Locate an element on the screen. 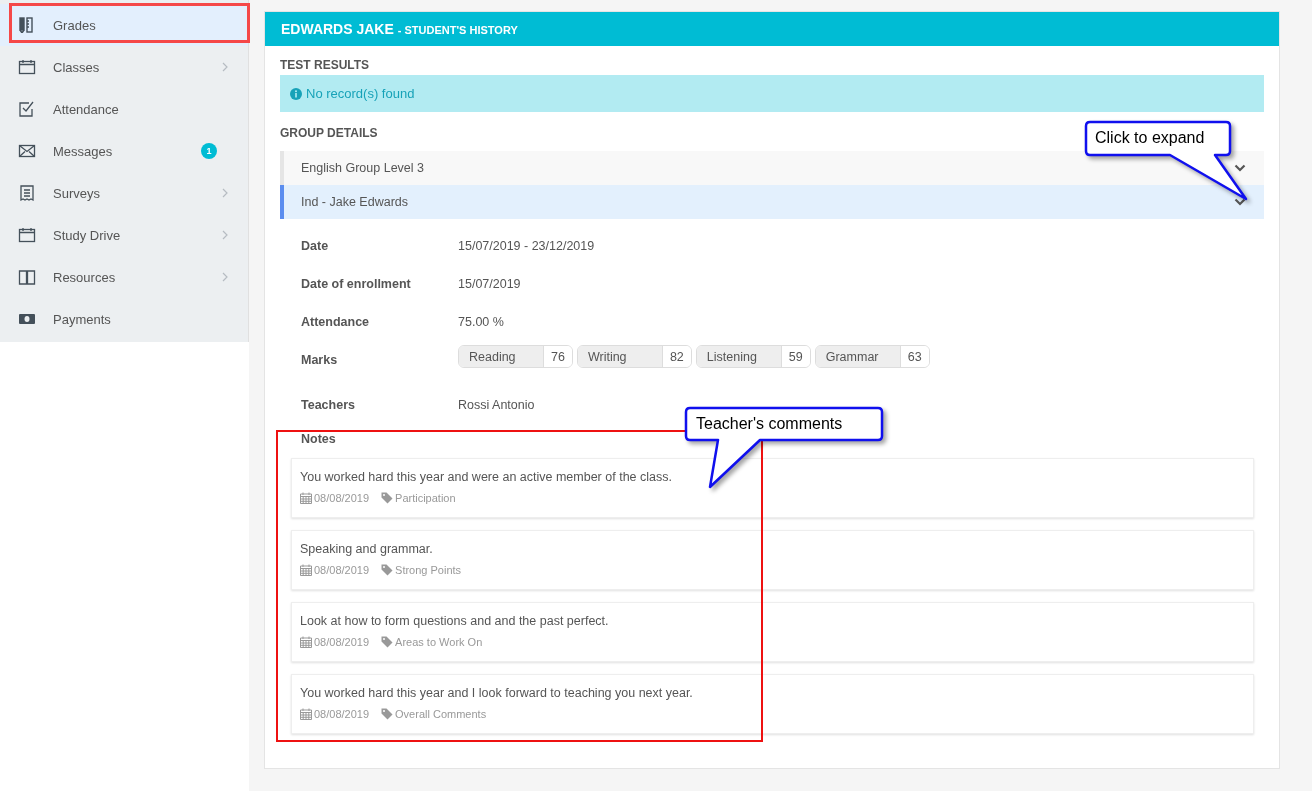  checkbox-icon is located at coordinates (27, 109).